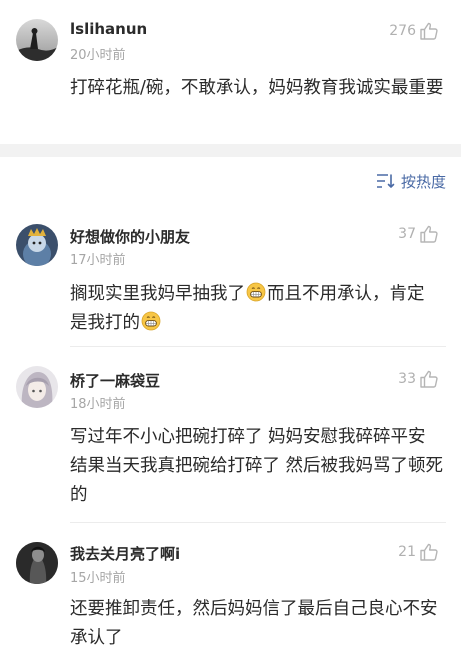  I want to click on comment-text-part: 搁现实里我妈早抽我了, so click(157, 294).